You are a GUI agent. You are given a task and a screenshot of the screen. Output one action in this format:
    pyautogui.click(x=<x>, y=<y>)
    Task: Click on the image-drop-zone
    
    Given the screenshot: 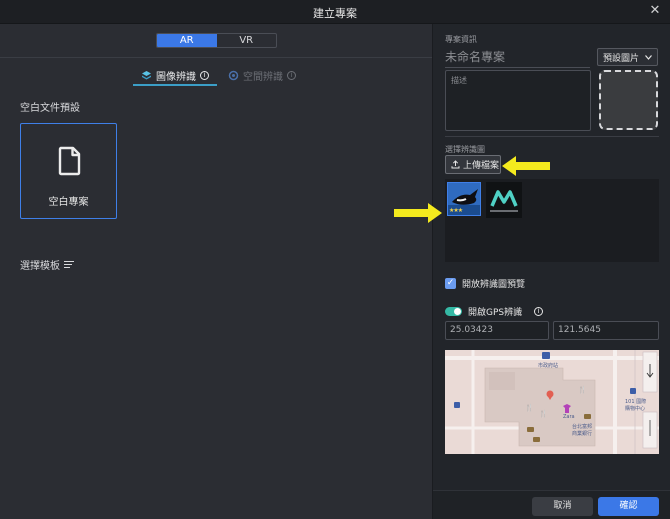 What is the action you would take?
    pyautogui.click(x=628, y=100)
    